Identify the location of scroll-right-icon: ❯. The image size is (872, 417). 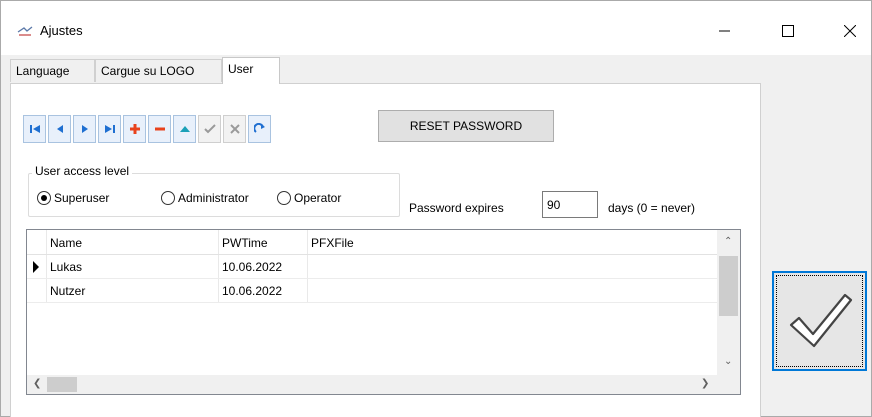
(705, 383).